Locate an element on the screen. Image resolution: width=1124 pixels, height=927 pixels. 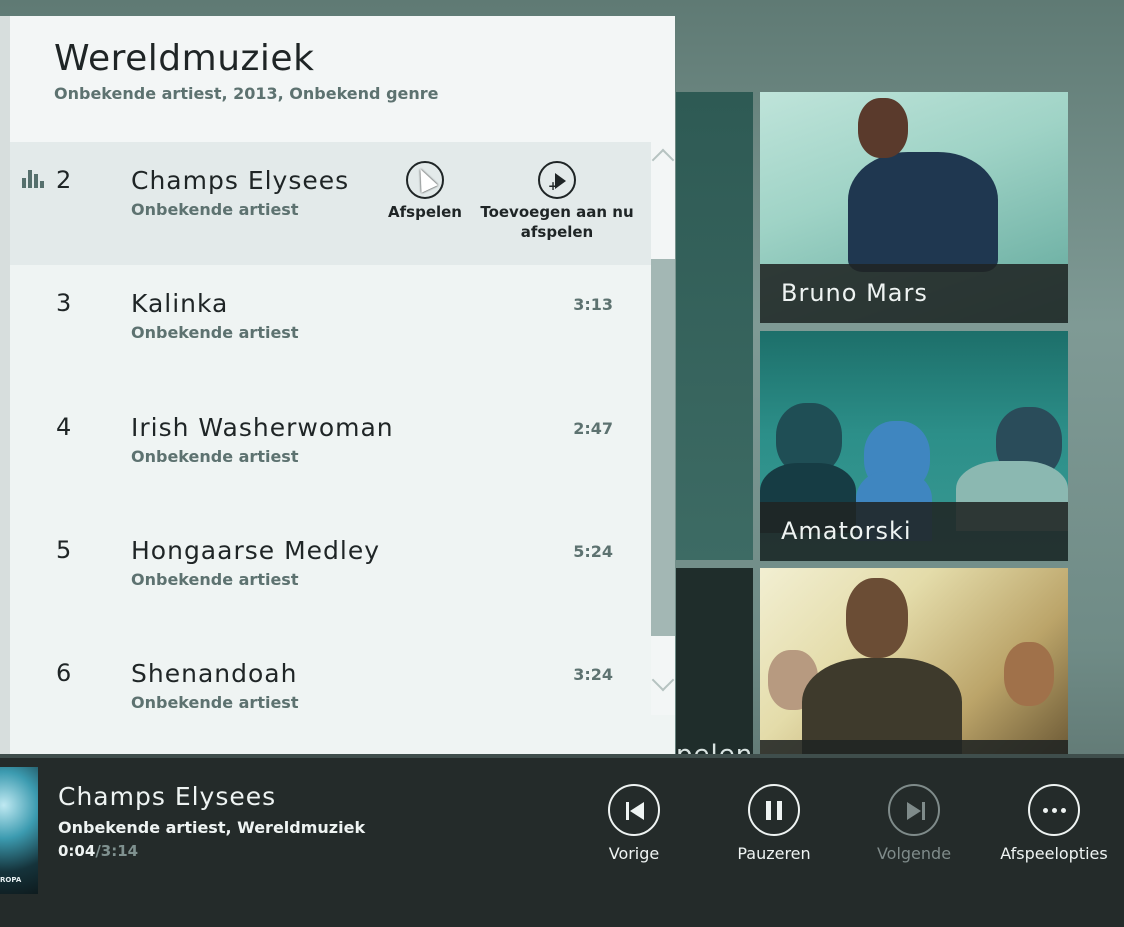
previous-label: Vorige is located at coordinates (634, 853).